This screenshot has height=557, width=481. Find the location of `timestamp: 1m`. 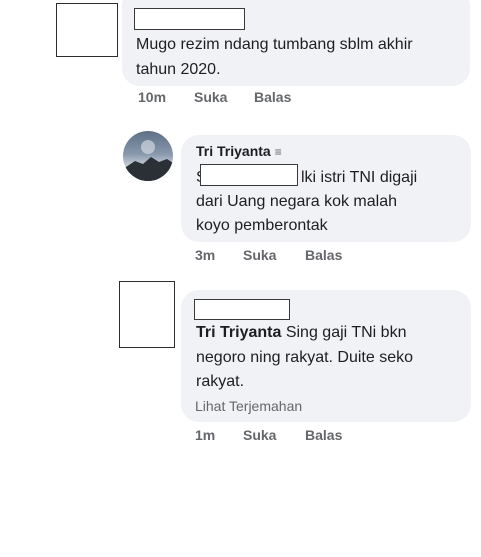

timestamp: 1m is located at coordinates (205, 435).